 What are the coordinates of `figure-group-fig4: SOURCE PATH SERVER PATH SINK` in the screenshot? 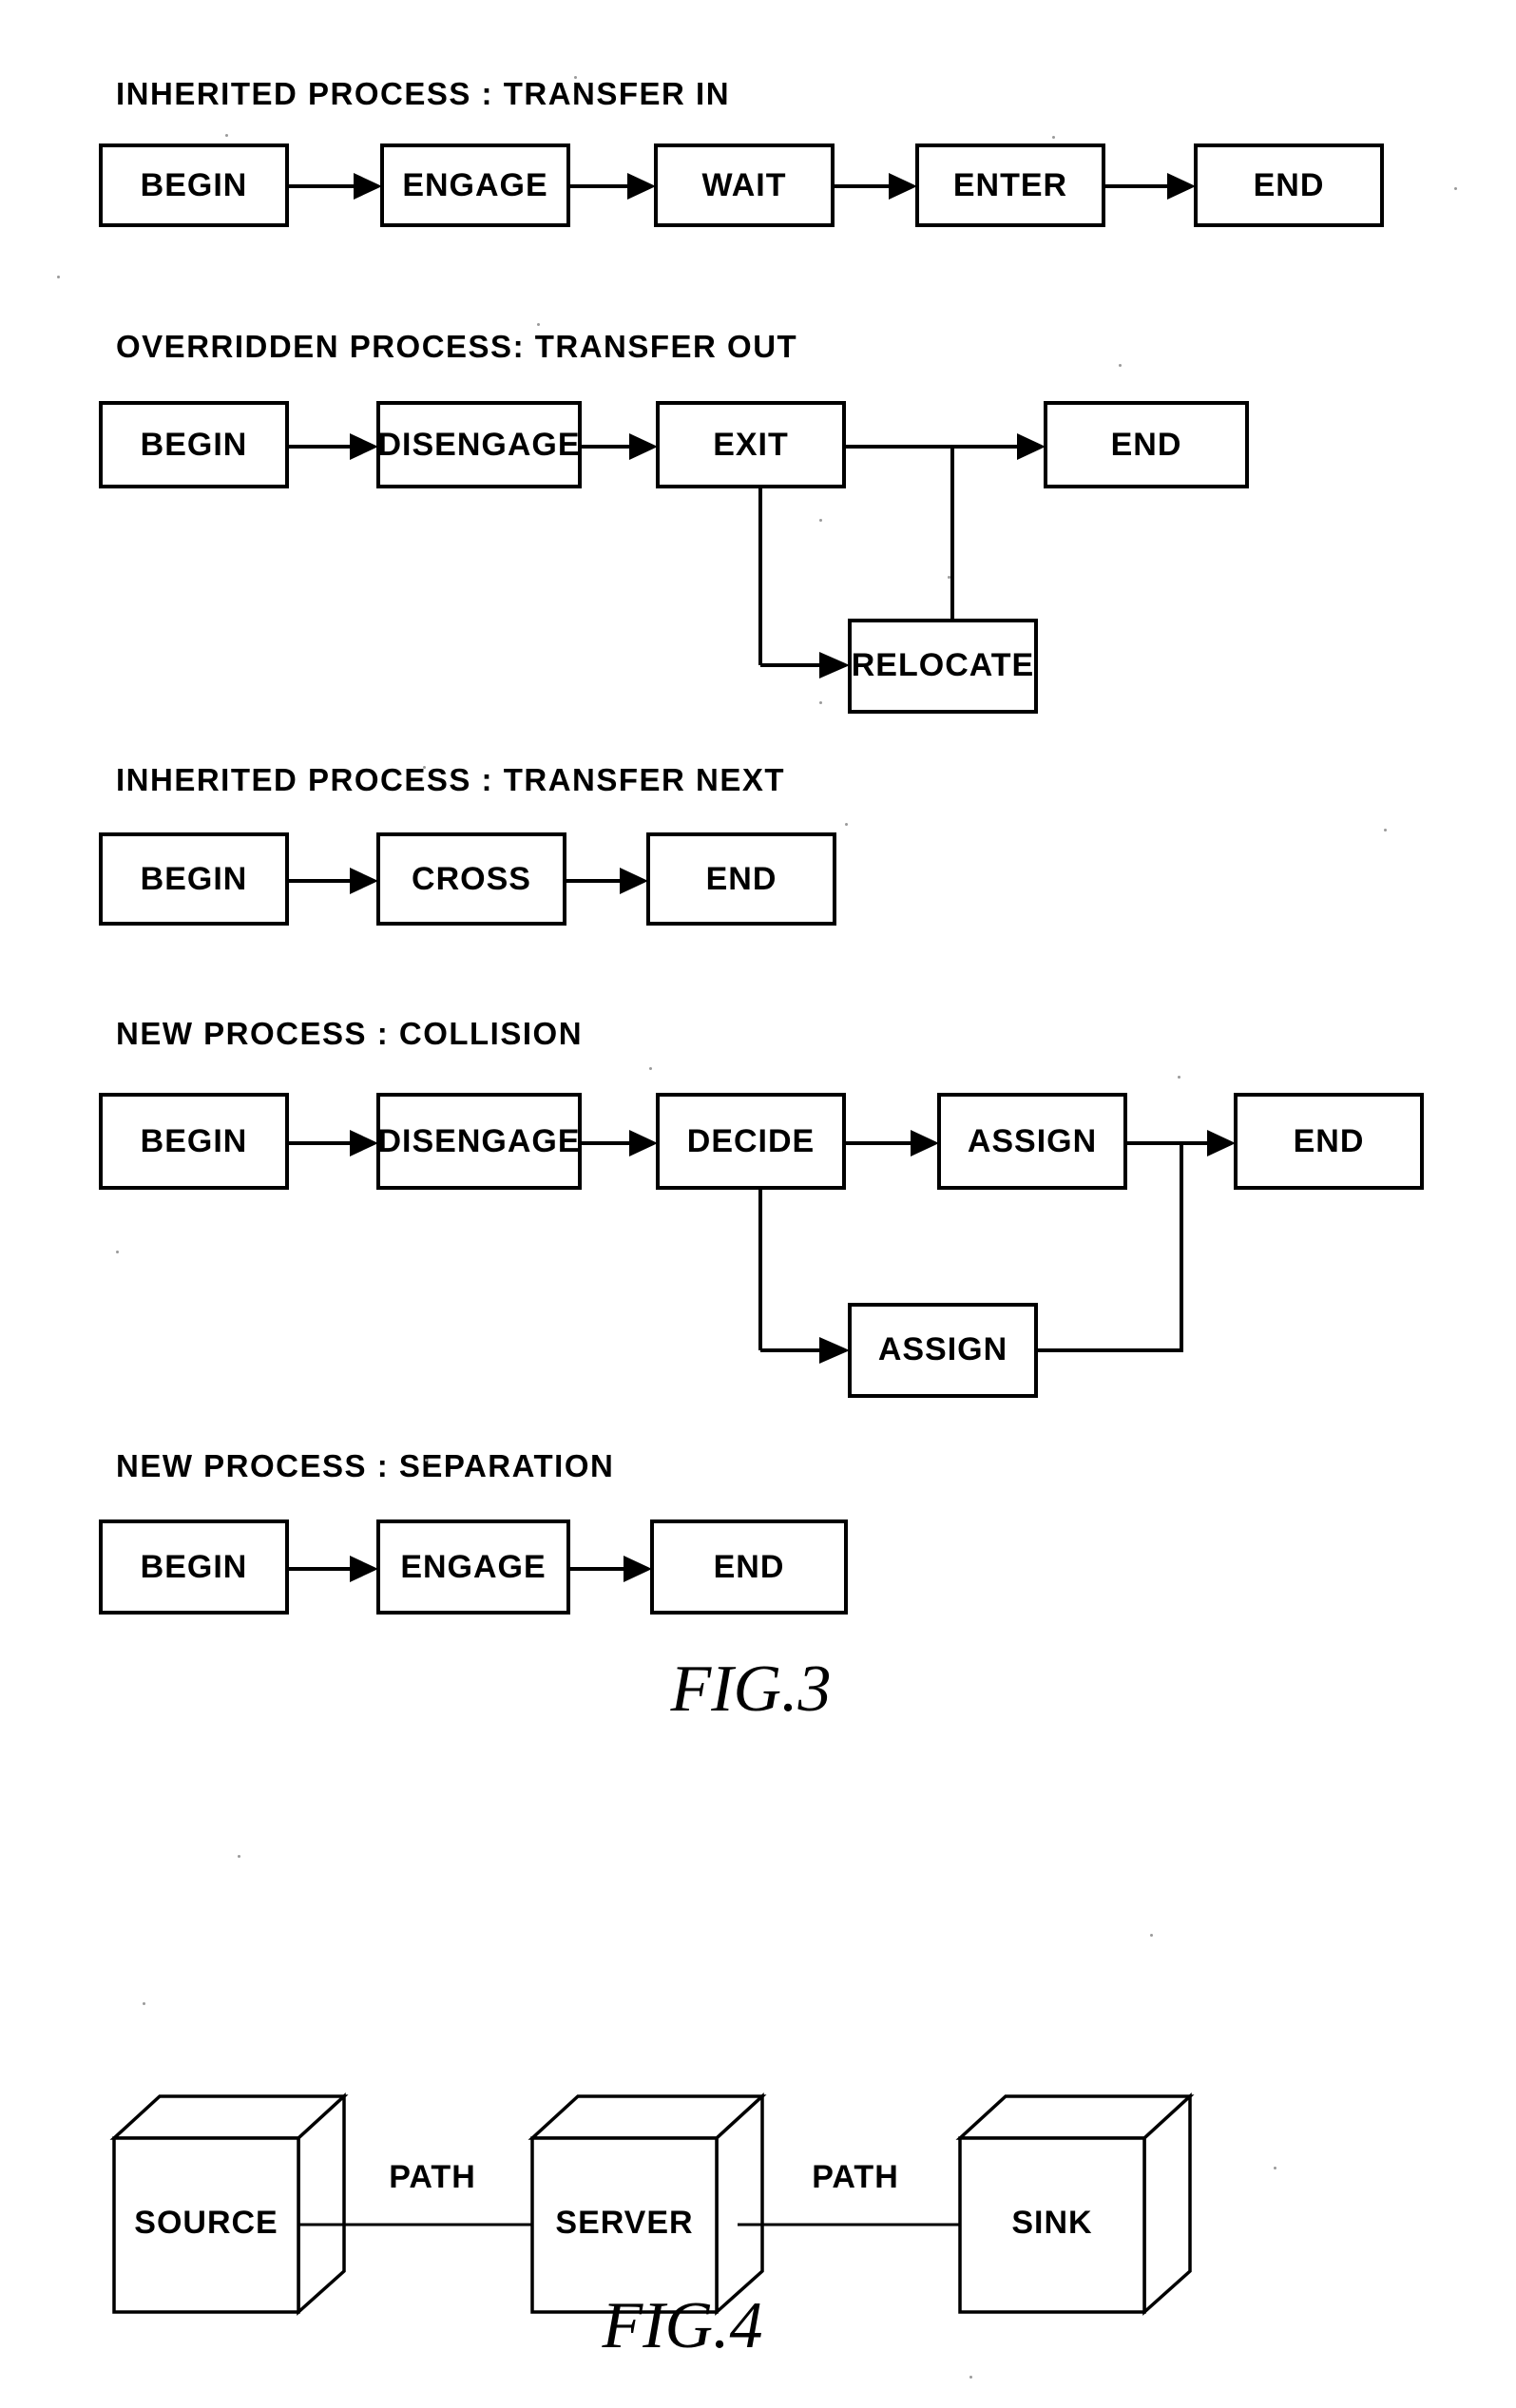 It's located at (652, 2205).